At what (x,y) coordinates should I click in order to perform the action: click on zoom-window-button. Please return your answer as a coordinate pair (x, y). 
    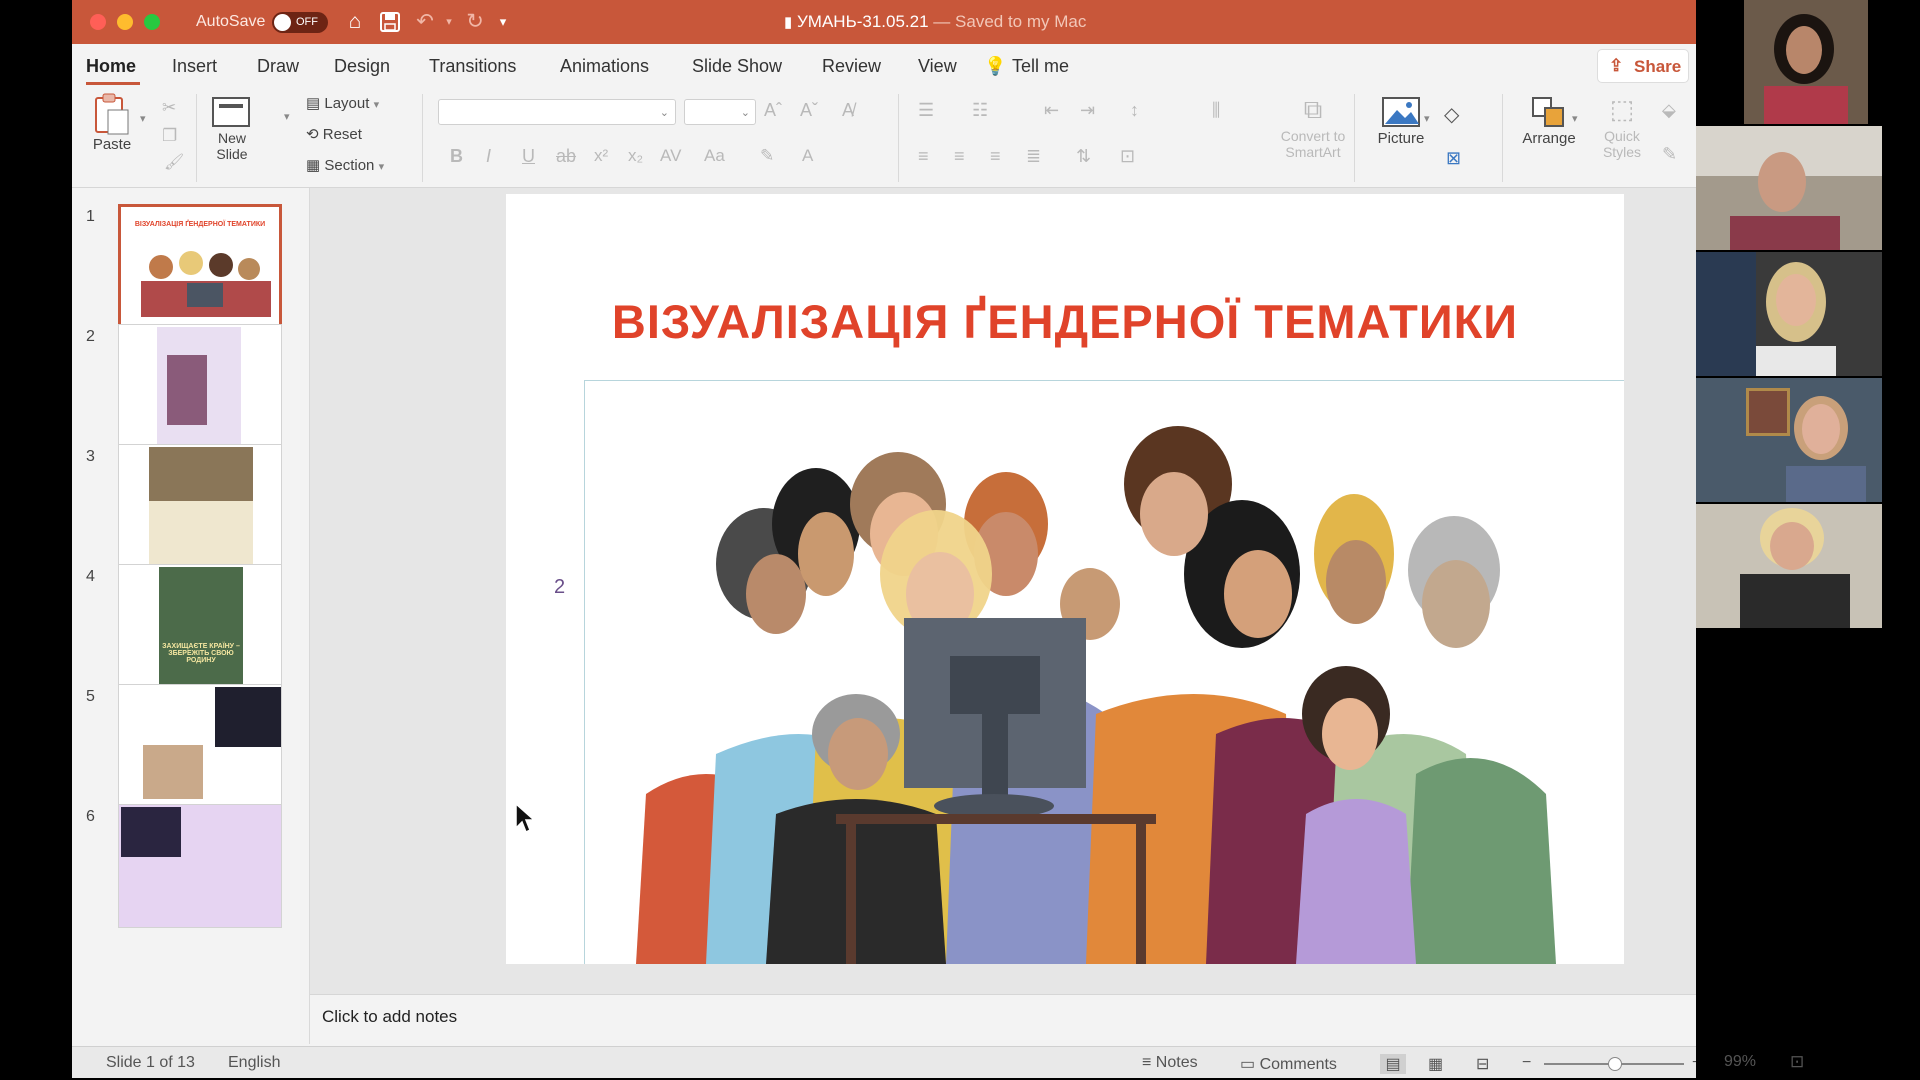
    Looking at the image, I should click on (152, 22).